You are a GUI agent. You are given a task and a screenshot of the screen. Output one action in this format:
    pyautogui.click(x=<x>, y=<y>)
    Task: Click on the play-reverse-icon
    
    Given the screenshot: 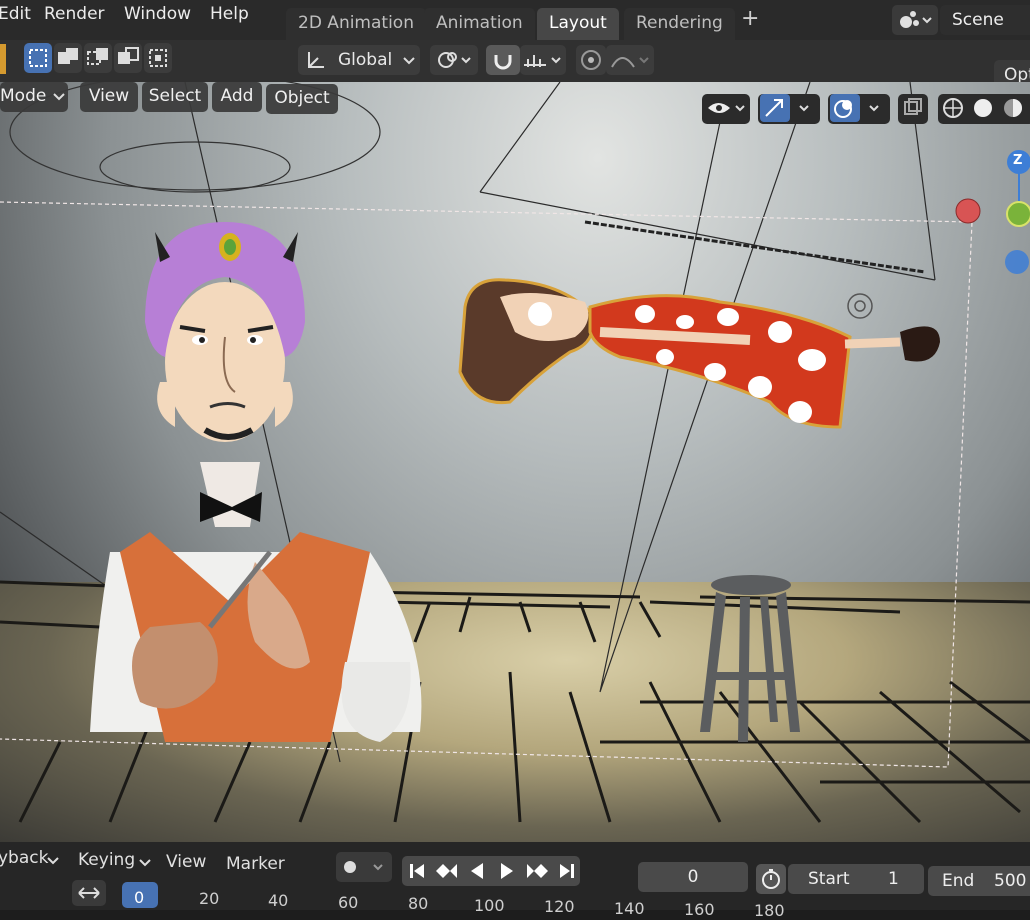 What is the action you would take?
    pyautogui.click(x=477, y=871)
    